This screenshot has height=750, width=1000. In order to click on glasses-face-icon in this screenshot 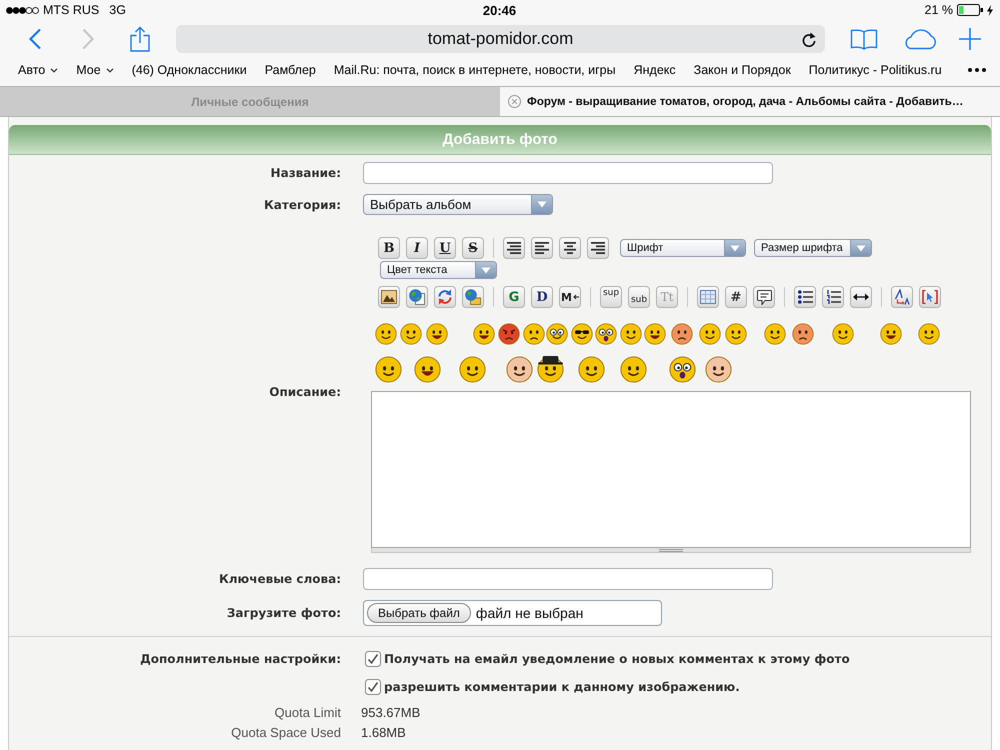, I will do `click(557, 334)`.